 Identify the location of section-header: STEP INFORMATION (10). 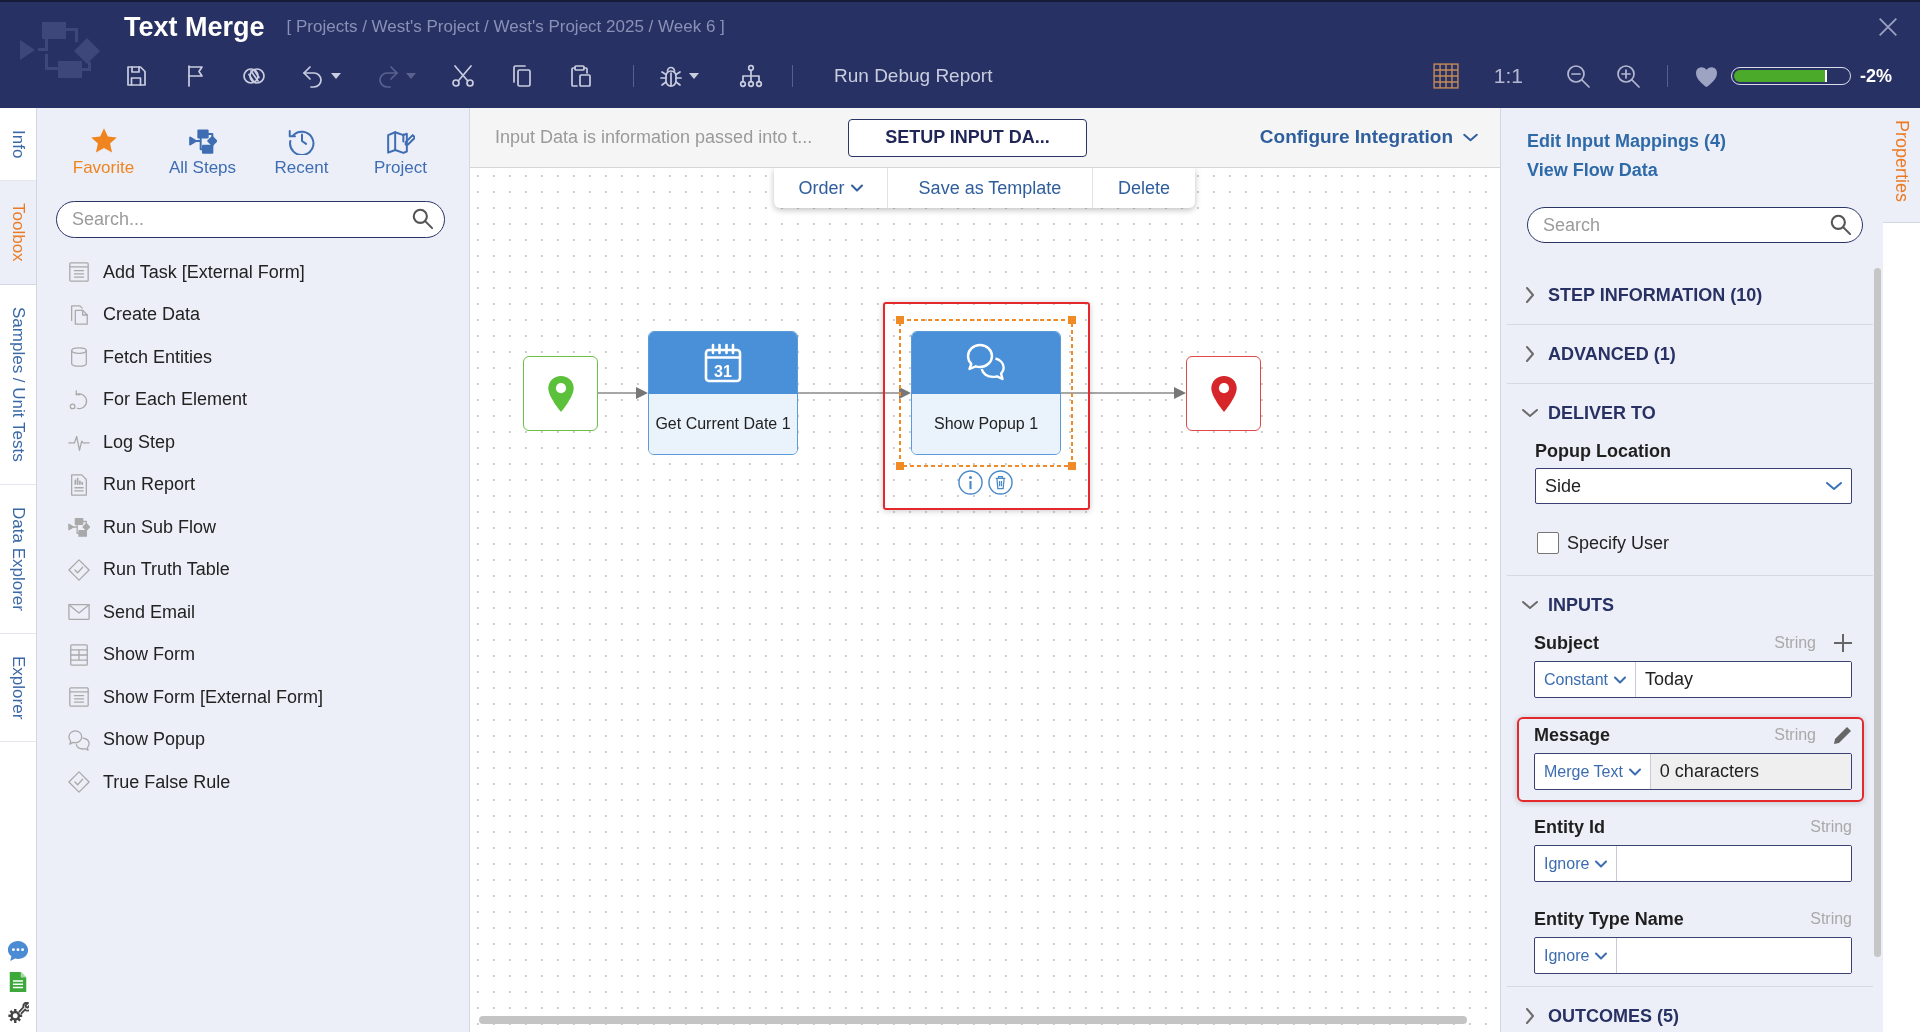
(1642, 295).